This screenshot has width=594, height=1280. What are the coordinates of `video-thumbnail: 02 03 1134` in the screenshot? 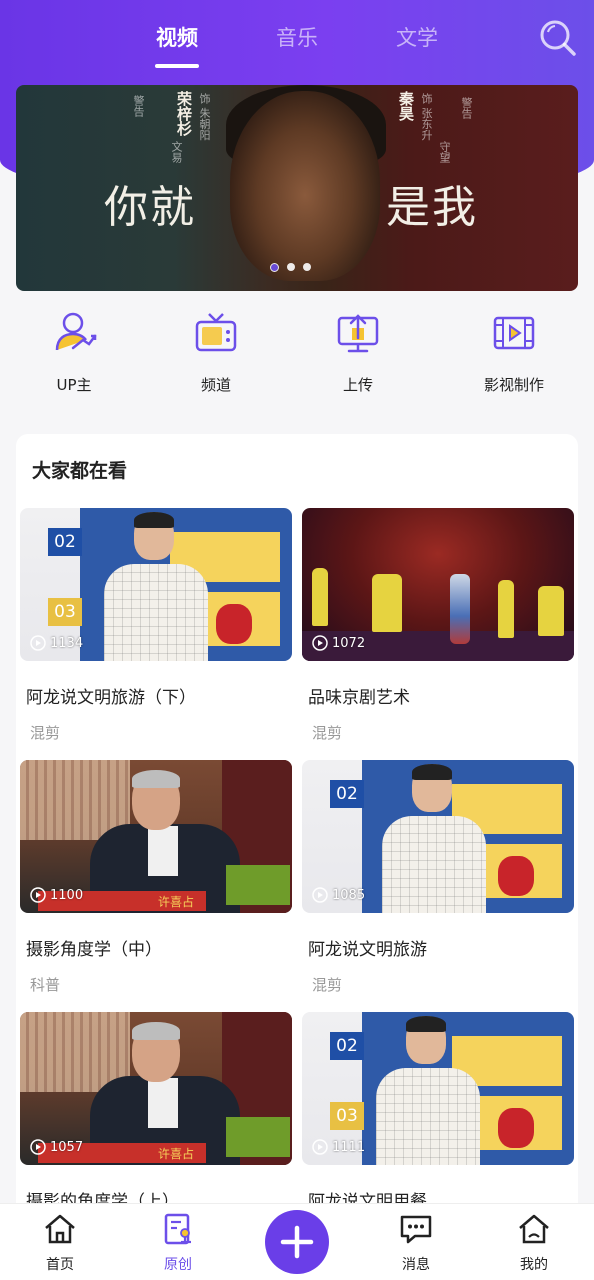 It's located at (156, 584).